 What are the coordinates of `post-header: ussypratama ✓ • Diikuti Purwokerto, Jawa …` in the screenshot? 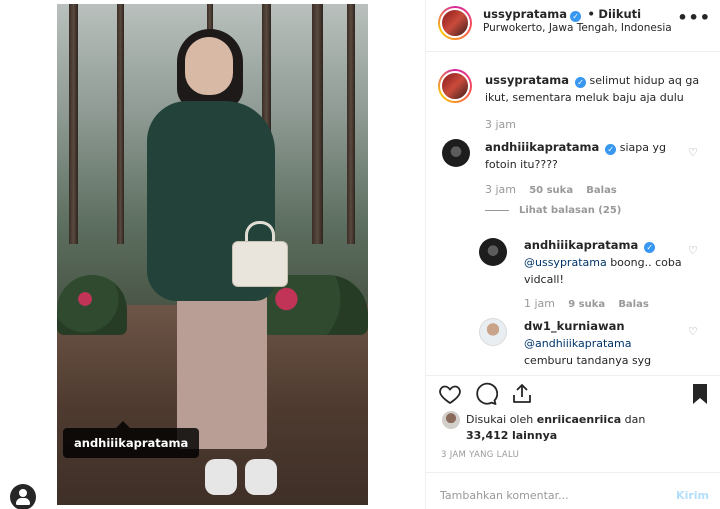 It's located at (573, 26).